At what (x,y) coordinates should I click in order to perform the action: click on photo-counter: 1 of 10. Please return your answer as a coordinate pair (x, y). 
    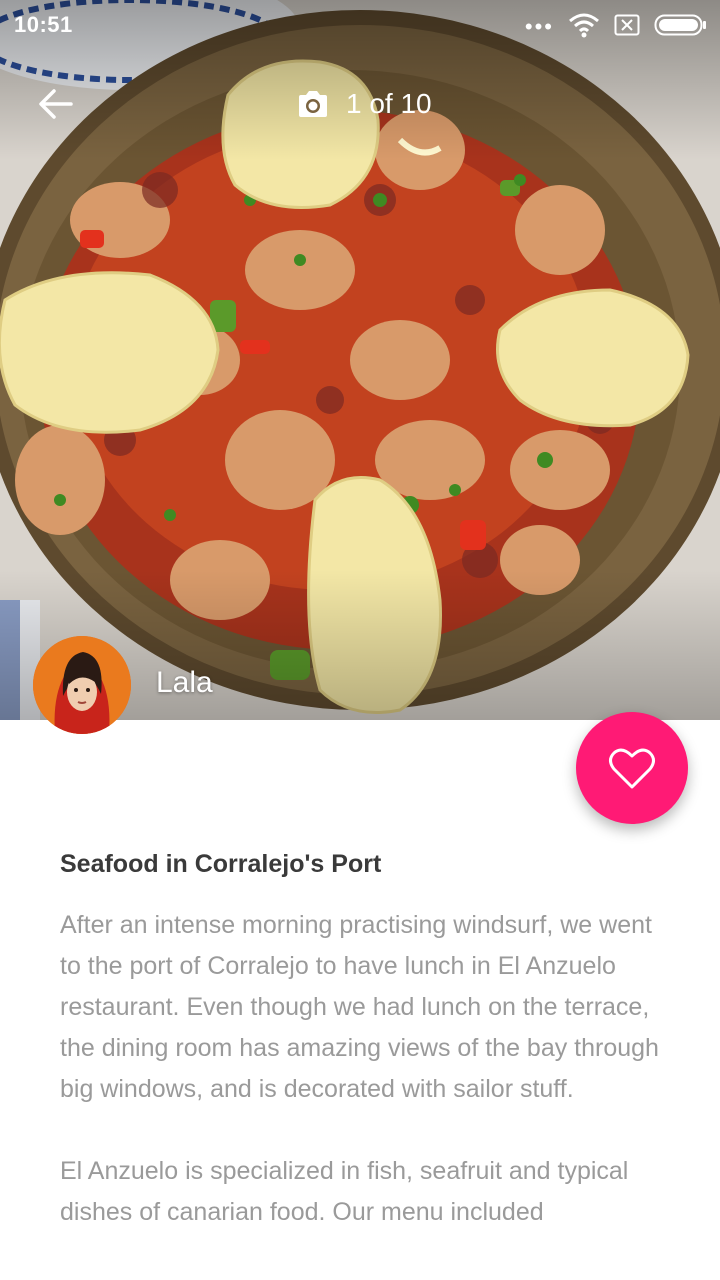
    Looking at the image, I should click on (364, 104).